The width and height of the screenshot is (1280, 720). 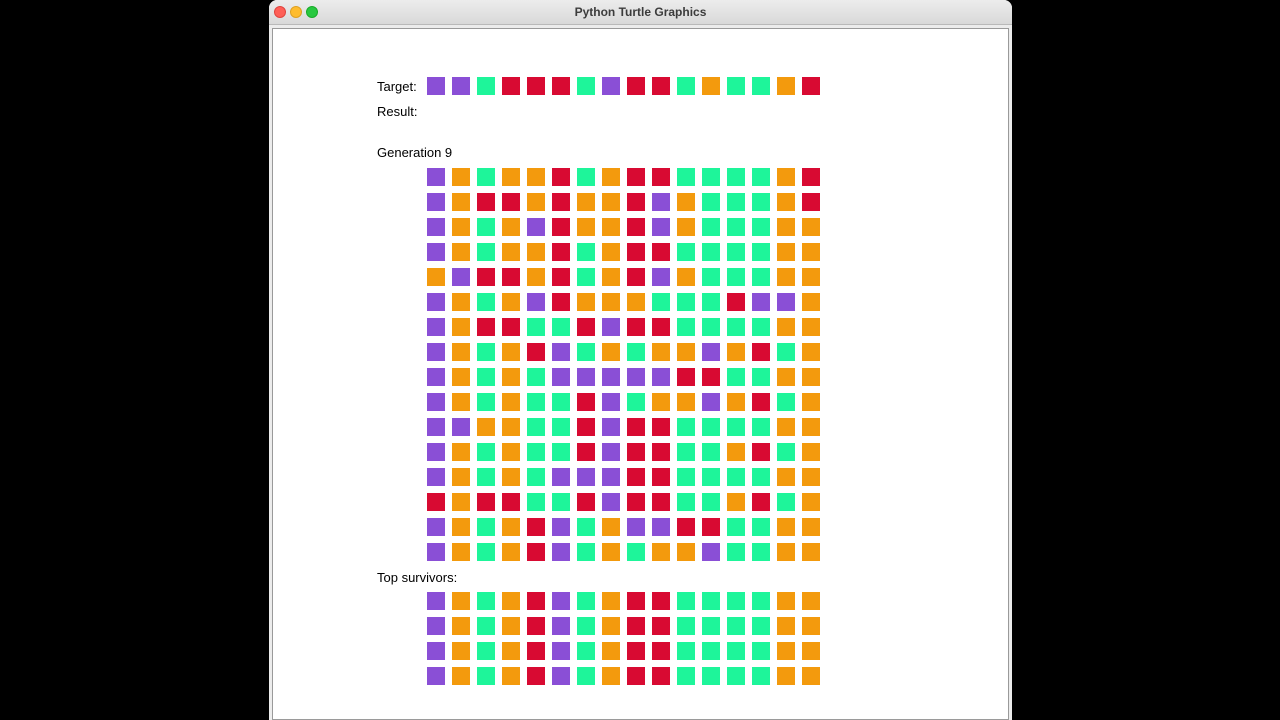 What do you see at coordinates (640, 12) in the screenshot?
I see `title-bar: Python Turtle Graphics` at bounding box center [640, 12].